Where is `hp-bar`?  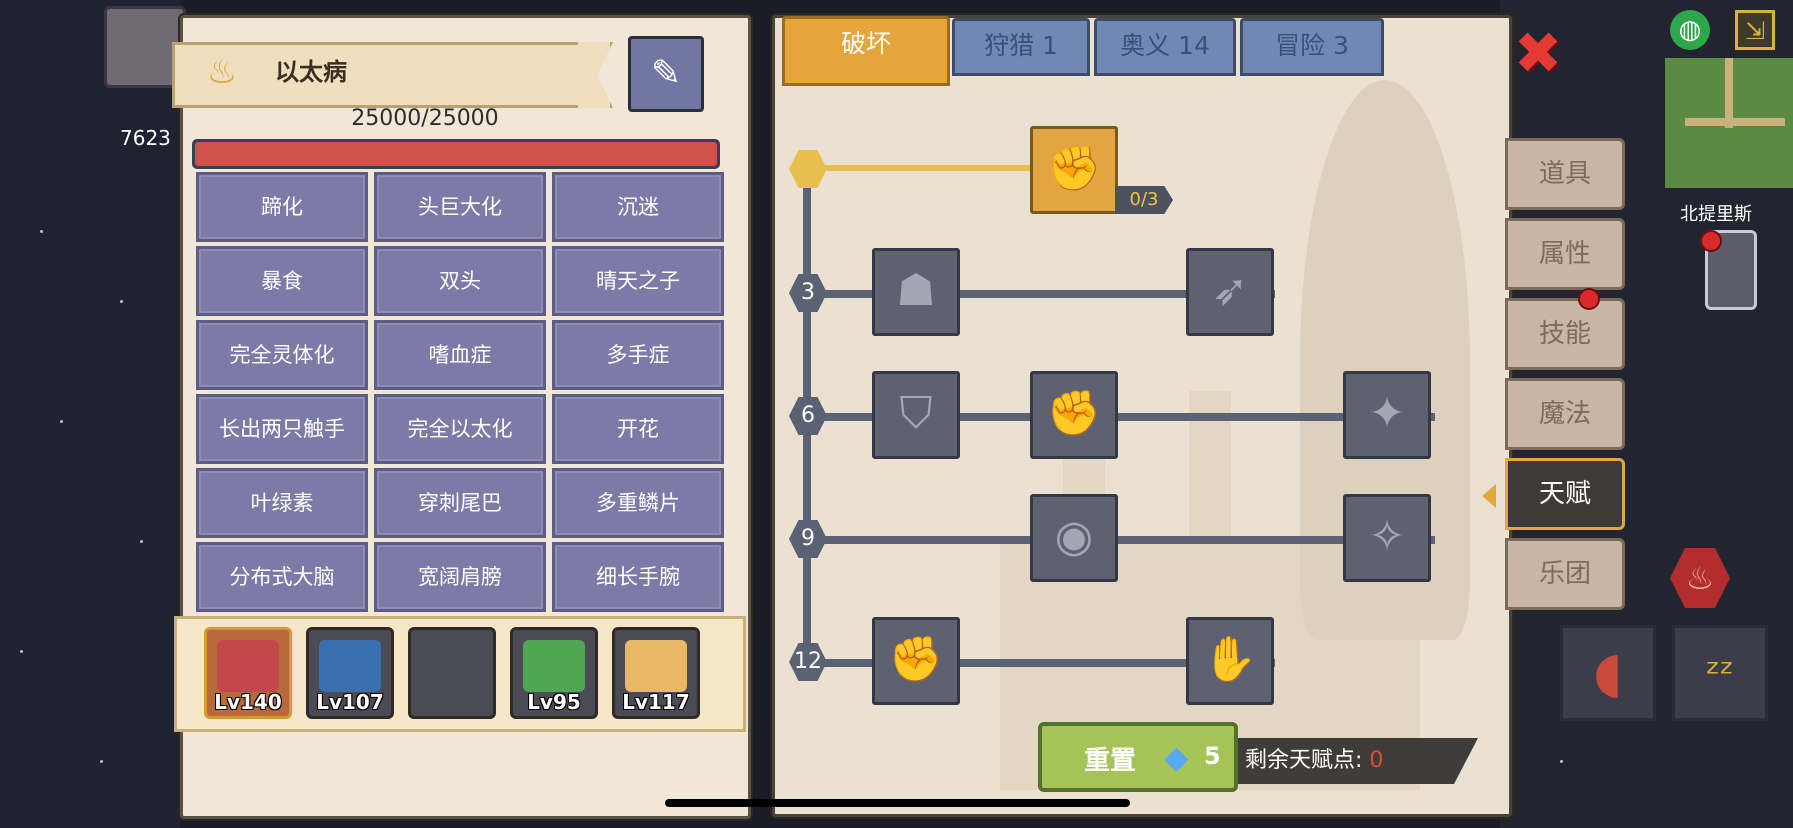 hp-bar is located at coordinates (456, 154).